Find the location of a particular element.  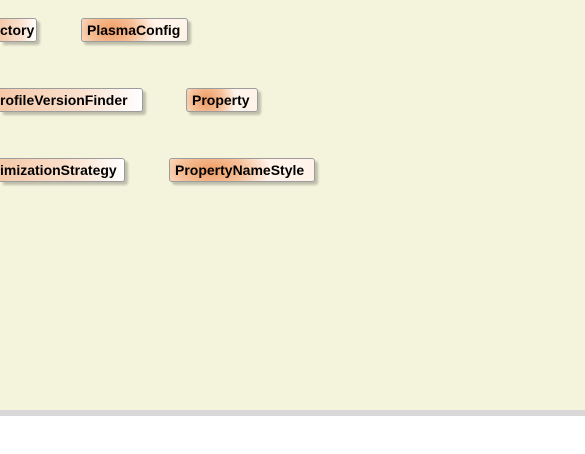

class-node-optimization-strategy: imizationStrategy is located at coordinates (62, 170).